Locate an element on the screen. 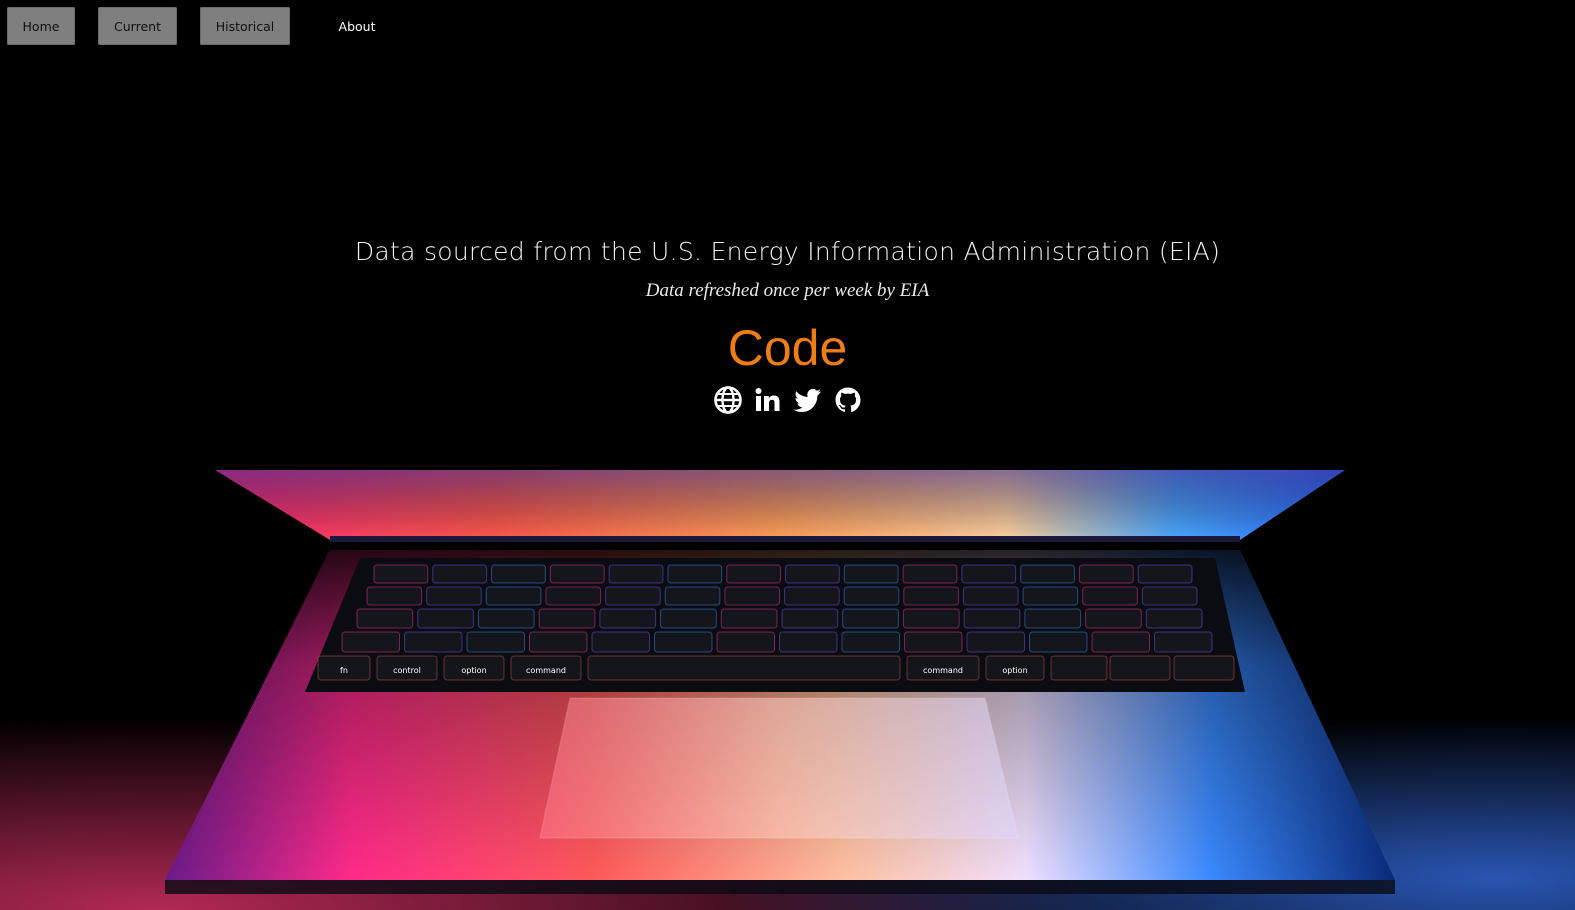 This screenshot has width=1575, height=910. twitter-icon is located at coordinates (807, 400).